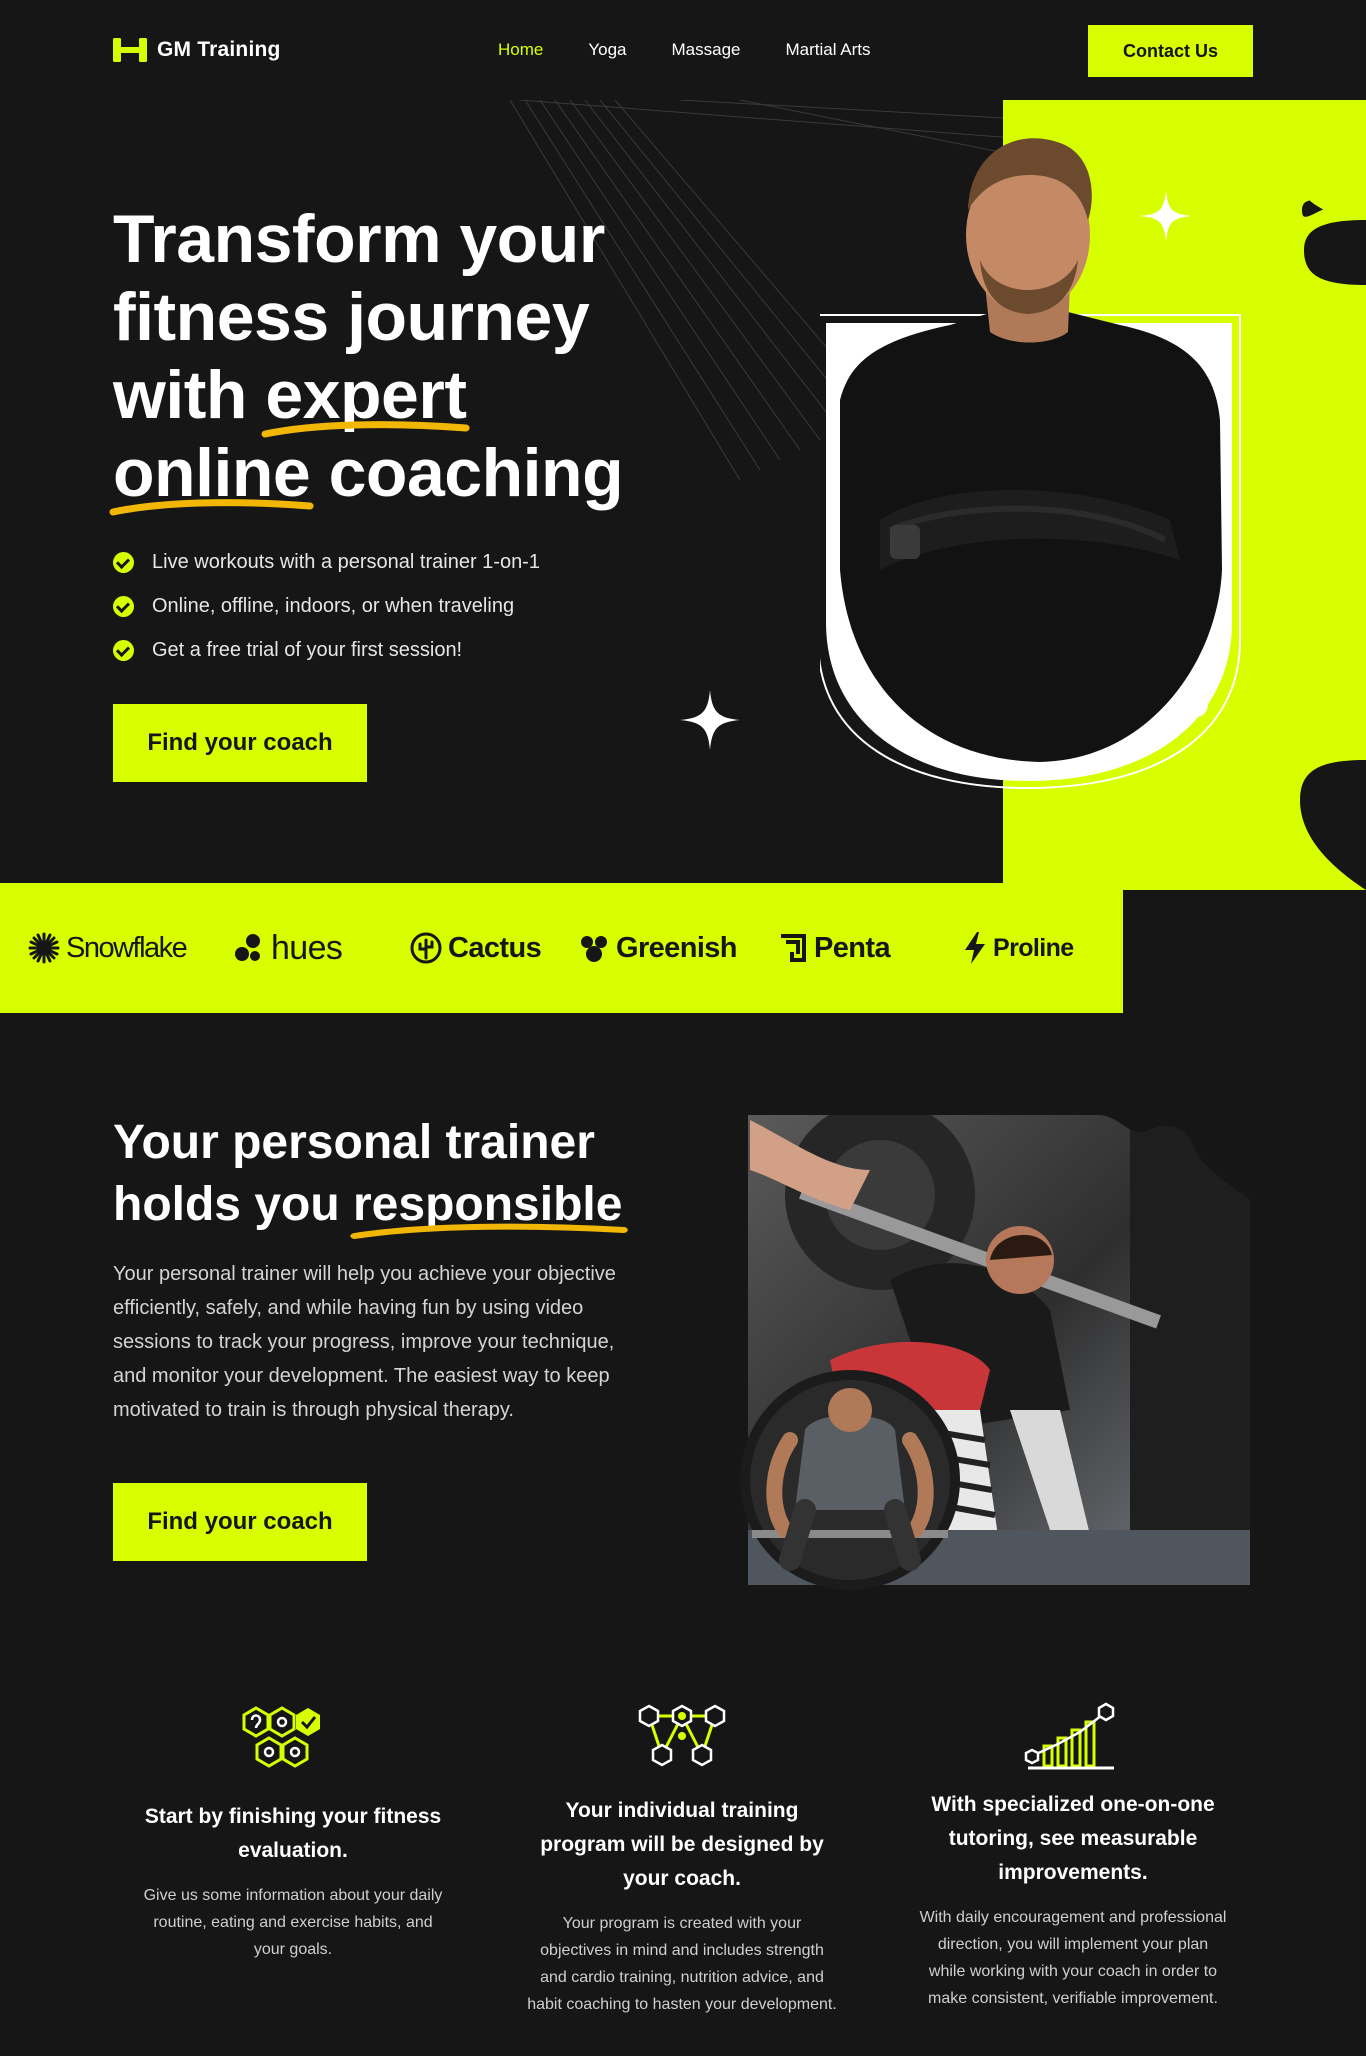  What do you see at coordinates (233, 1204) in the screenshot?
I see `accountability-title-line-2-start: holds you` at bounding box center [233, 1204].